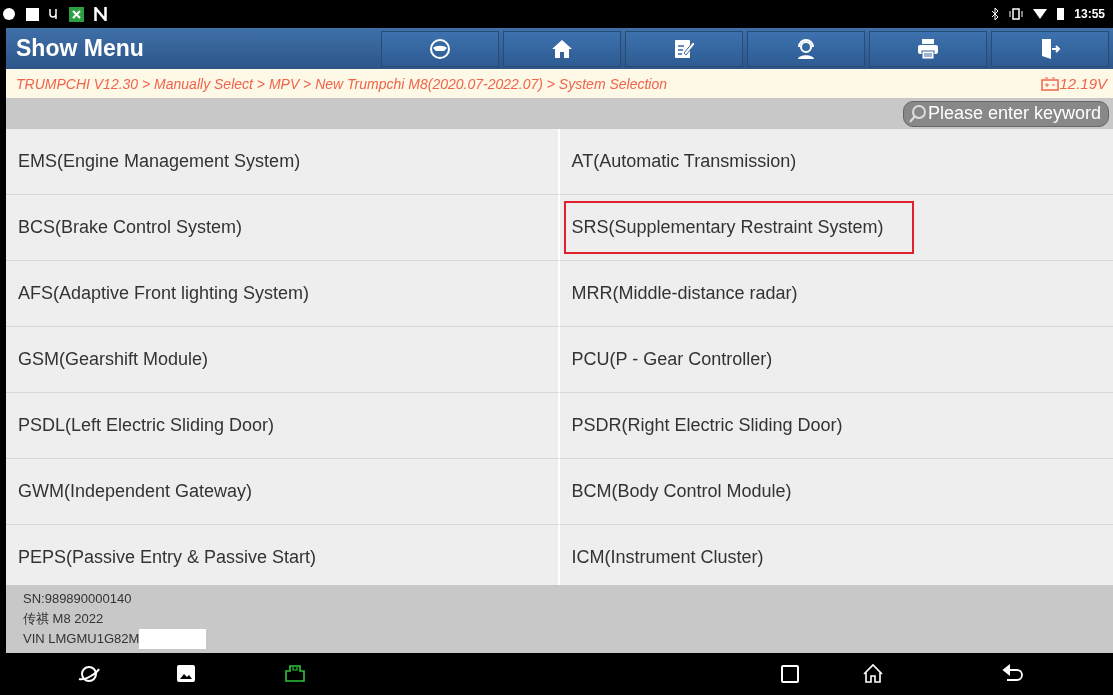 This screenshot has width=1113, height=695. I want to click on system-menu-item: GWM(Independent Gateway), so click(283, 492).